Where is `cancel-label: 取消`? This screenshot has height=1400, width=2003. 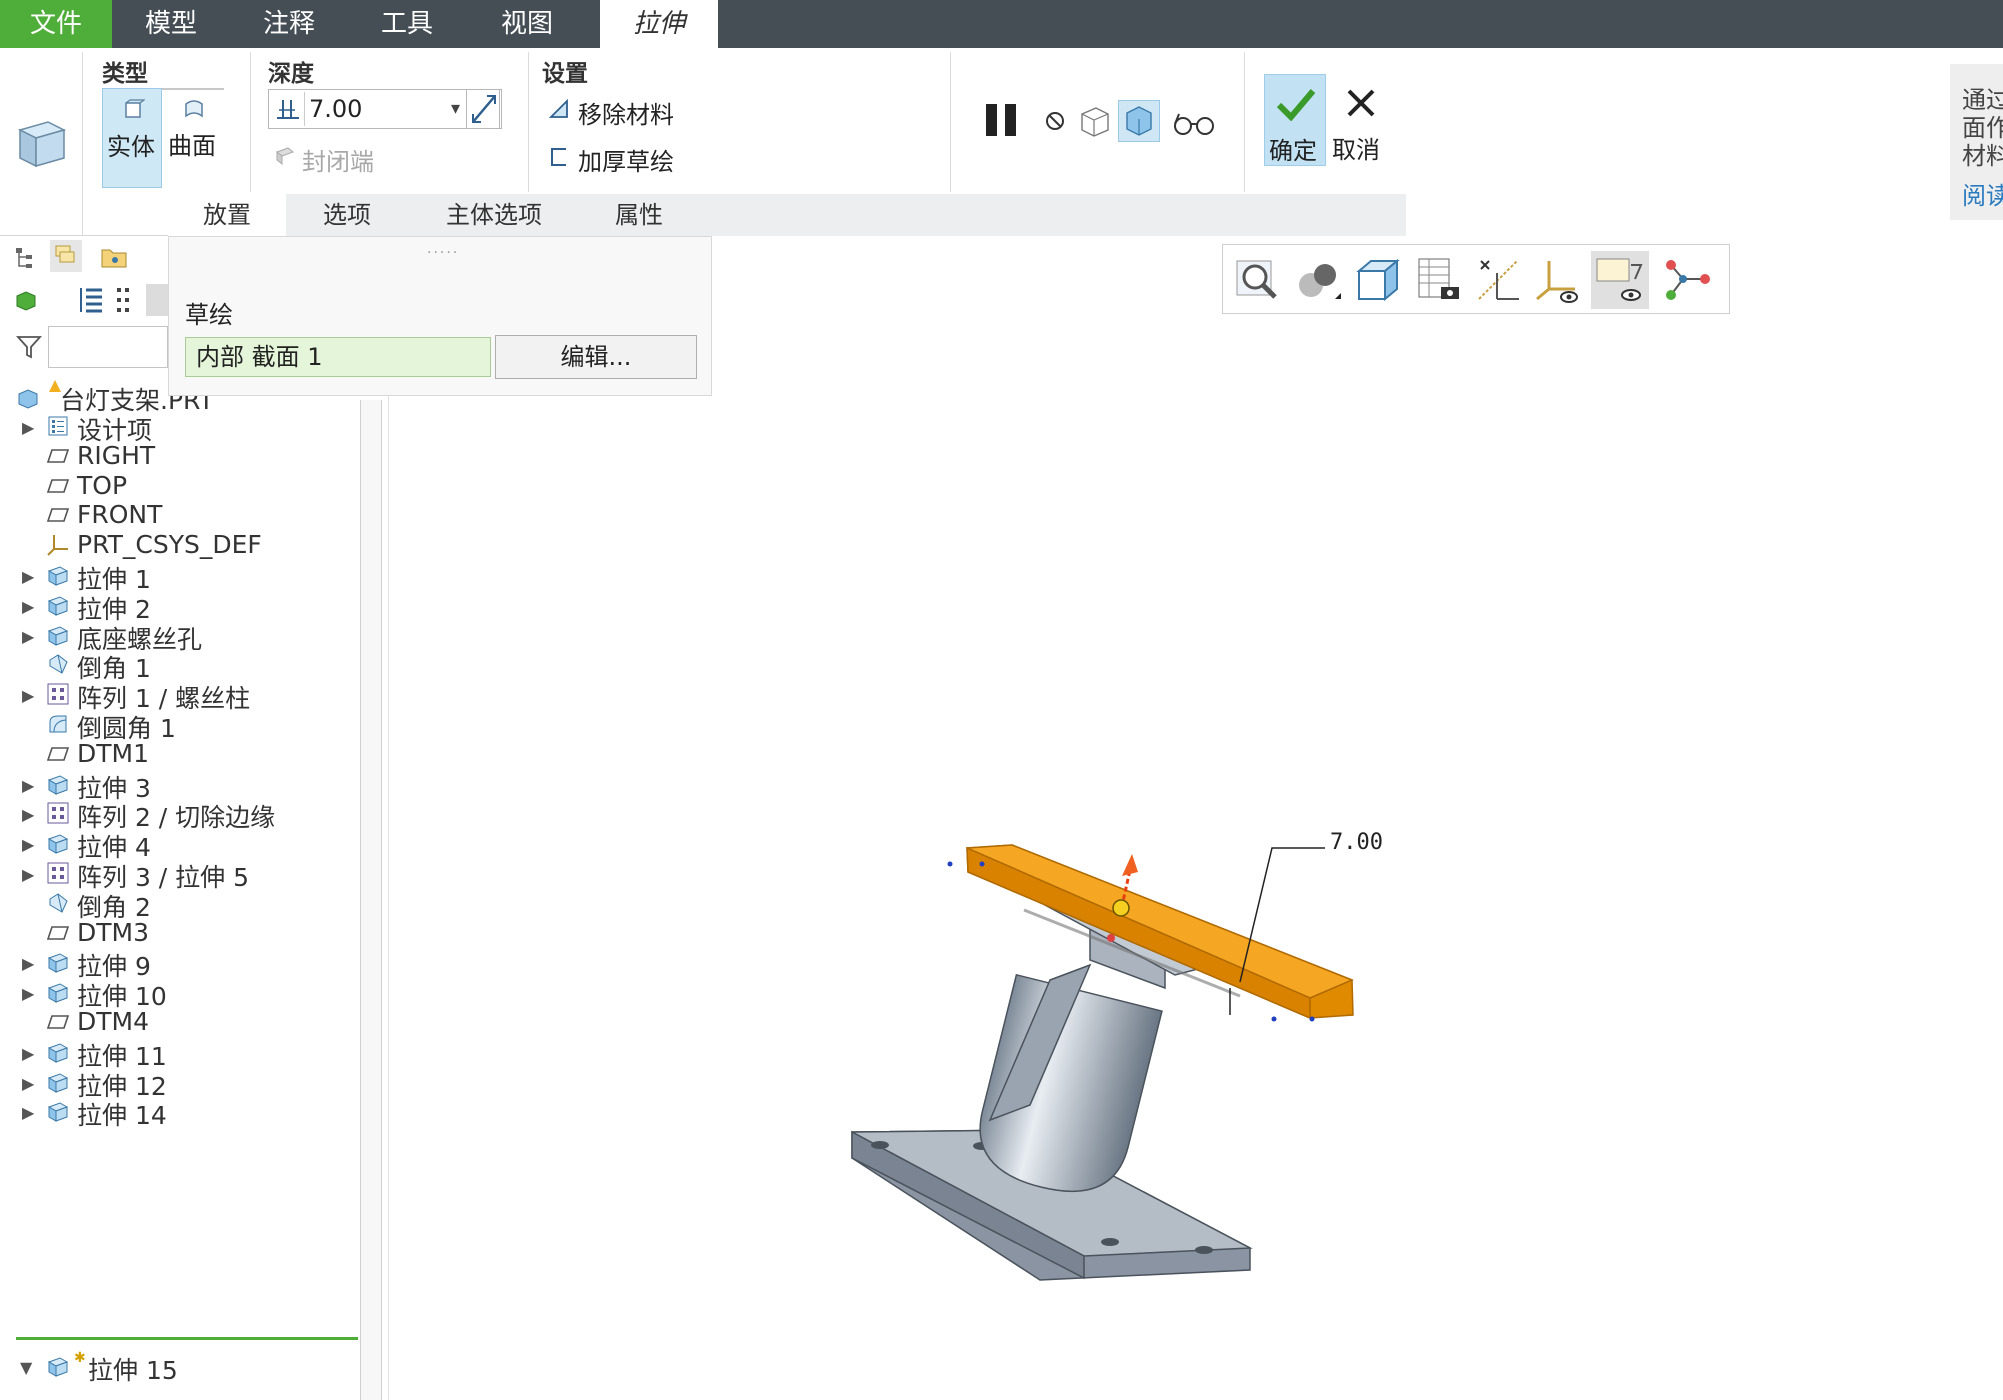 cancel-label: 取消 is located at coordinates (1356, 150).